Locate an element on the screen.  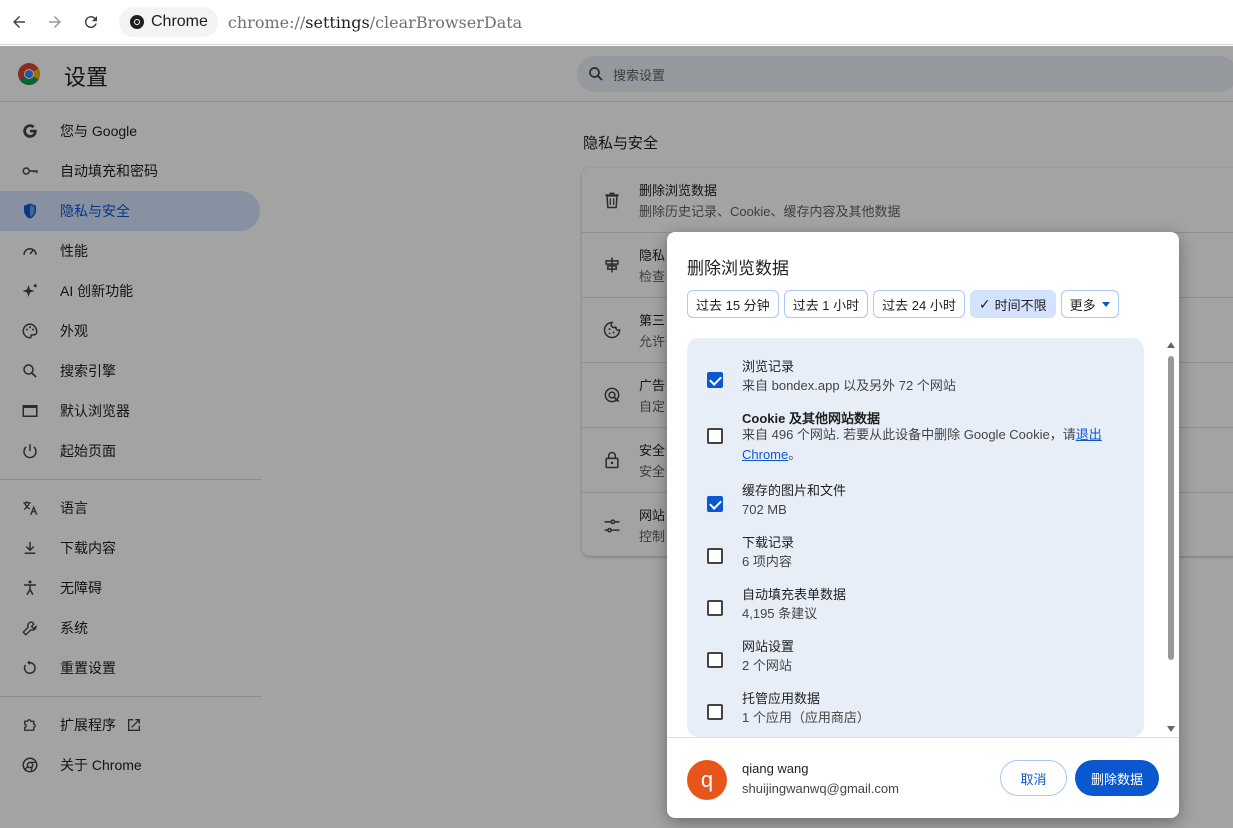
checkbox-cached-files is located at coordinates (715, 504).